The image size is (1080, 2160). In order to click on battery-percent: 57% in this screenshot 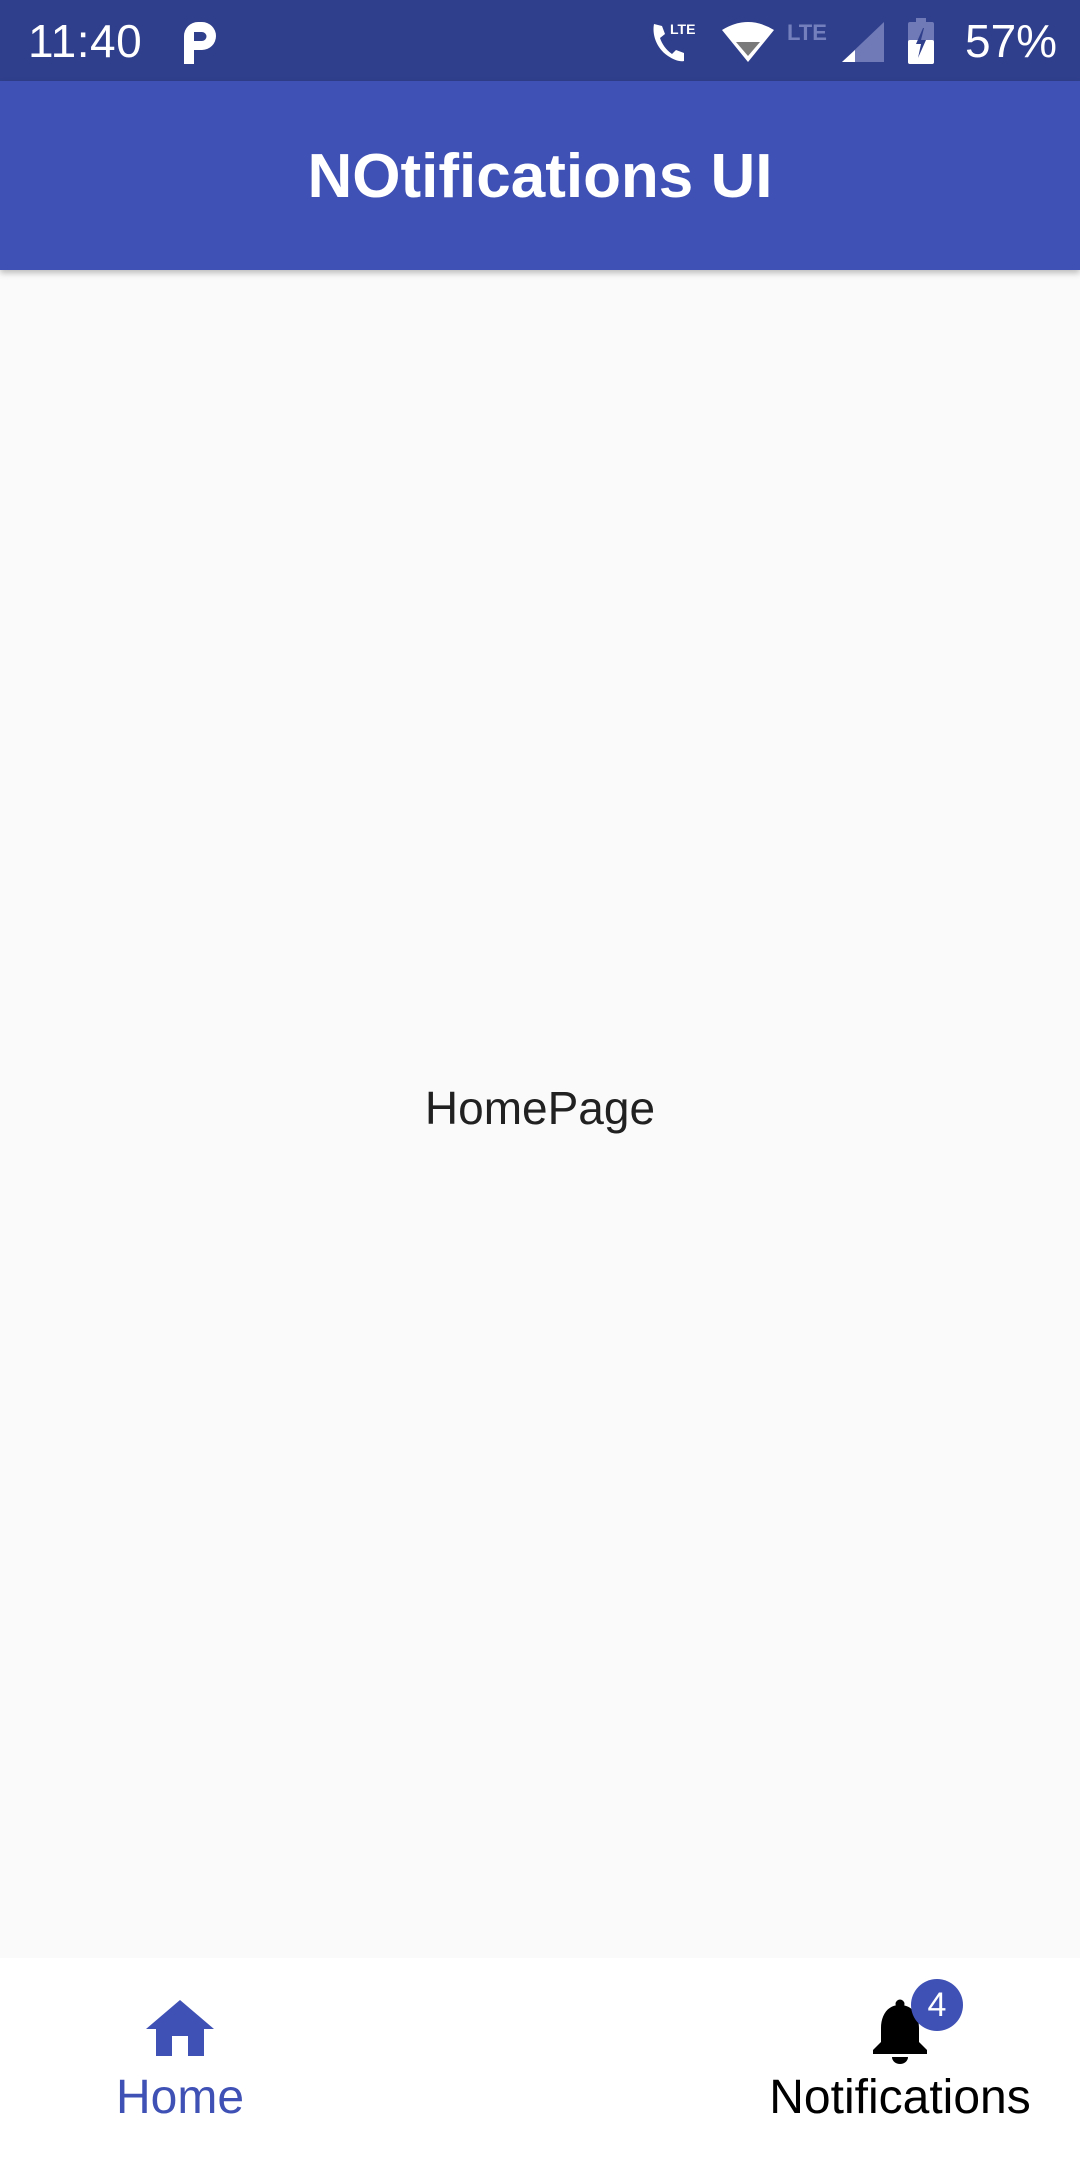, I will do `click(1011, 41)`.